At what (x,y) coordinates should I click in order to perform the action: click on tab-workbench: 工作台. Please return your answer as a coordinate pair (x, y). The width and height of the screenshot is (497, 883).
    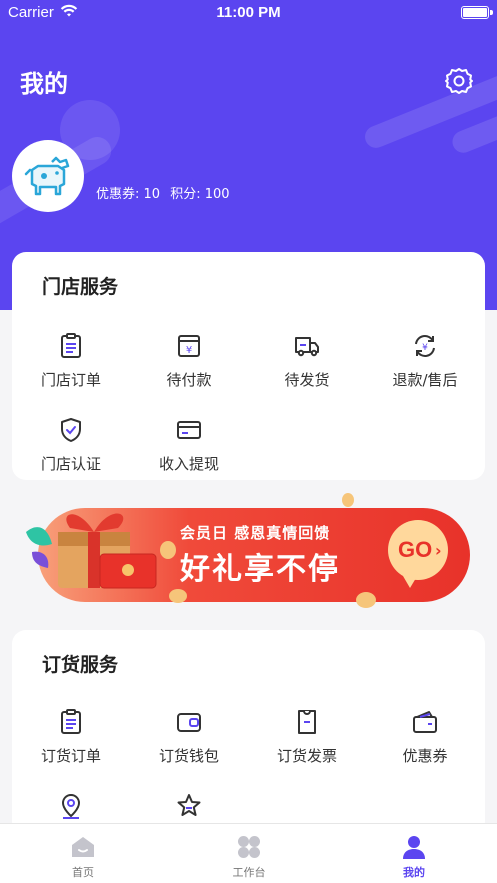
    Looking at the image, I should click on (249, 853).